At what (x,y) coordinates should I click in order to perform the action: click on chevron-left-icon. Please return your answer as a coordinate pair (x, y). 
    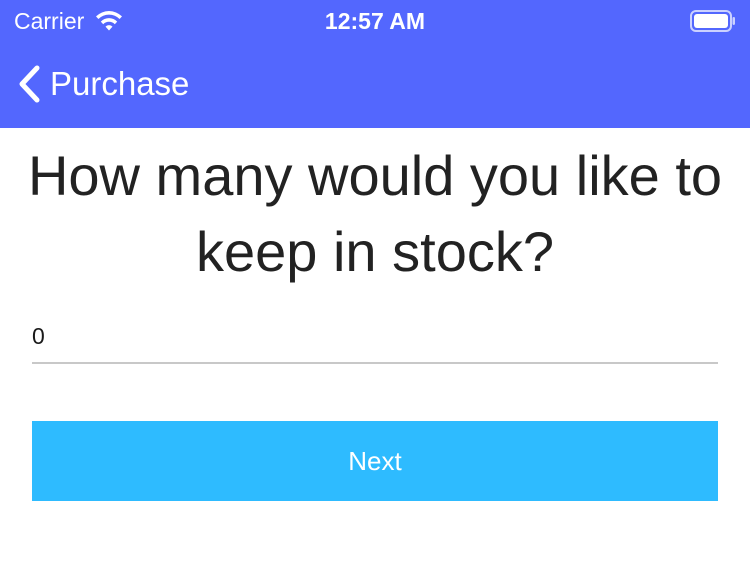
    Looking at the image, I should click on (29, 84).